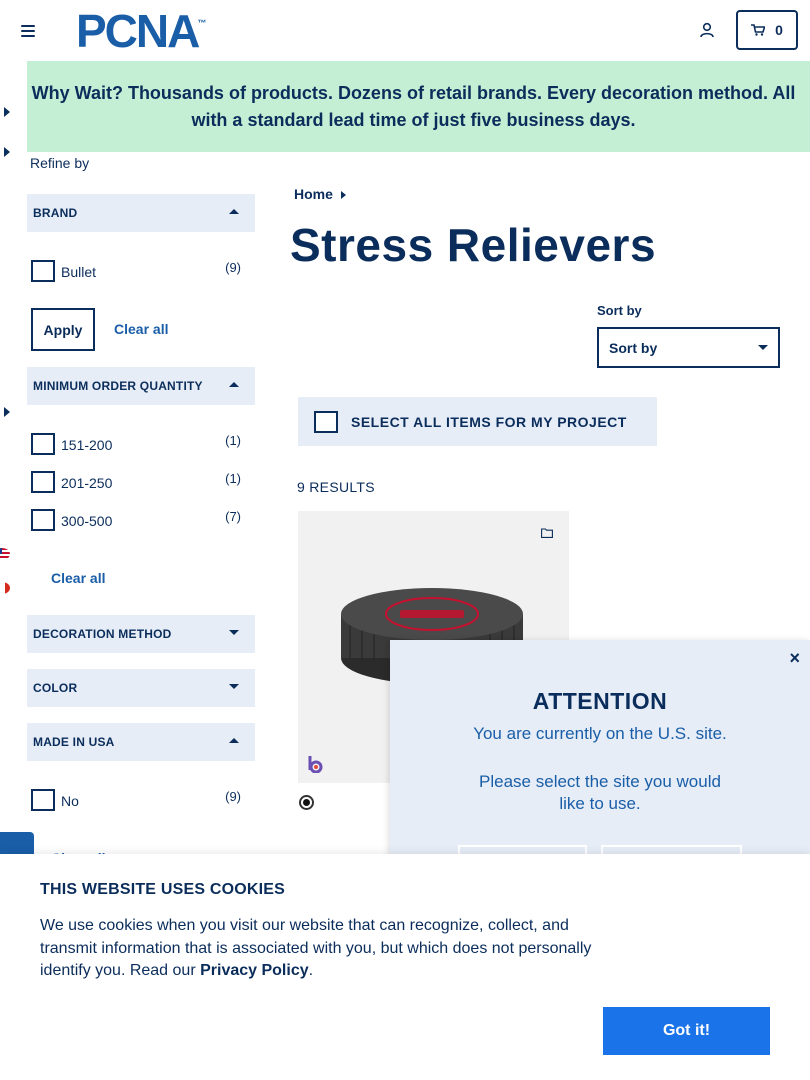 This screenshot has width=810, height=1080. Describe the element at coordinates (87, 483) in the screenshot. I see `facet-option-label: 201-250` at that location.